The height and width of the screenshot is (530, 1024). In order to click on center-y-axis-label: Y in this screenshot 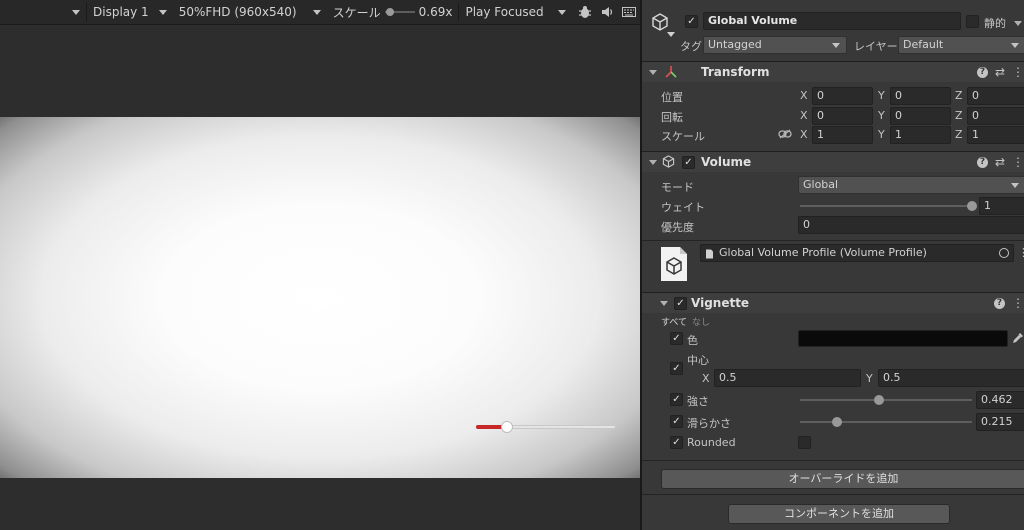, I will do `click(869, 378)`.